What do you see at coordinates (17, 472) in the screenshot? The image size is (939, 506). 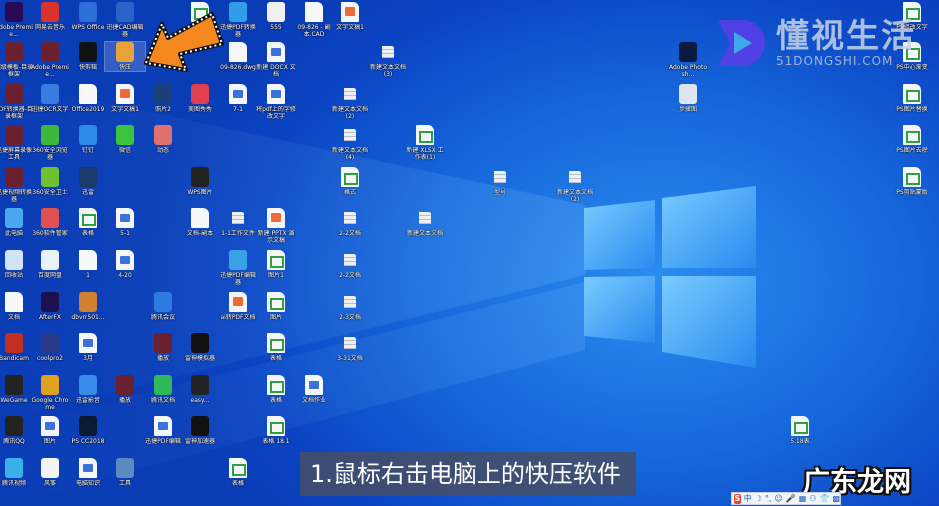 I see `desktop-icon: 腾讯视频` at bounding box center [17, 472].